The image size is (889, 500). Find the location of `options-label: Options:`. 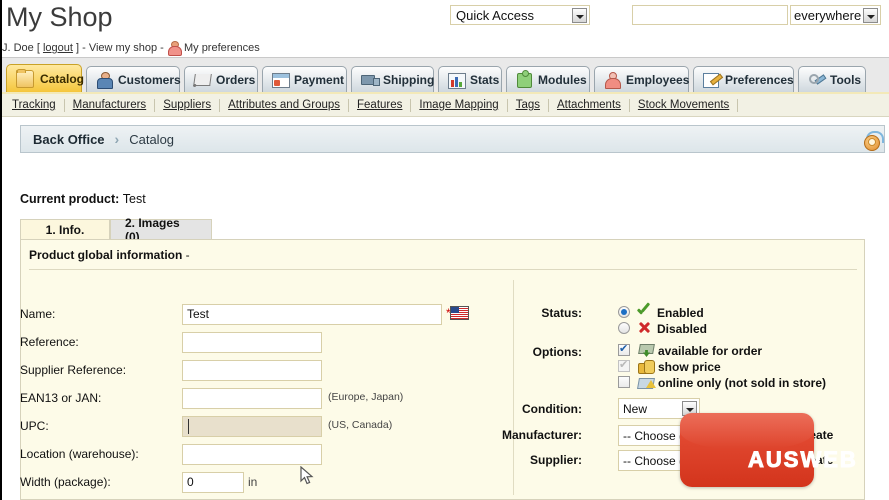

options-label: Options: is located at coordinates (557, 352).